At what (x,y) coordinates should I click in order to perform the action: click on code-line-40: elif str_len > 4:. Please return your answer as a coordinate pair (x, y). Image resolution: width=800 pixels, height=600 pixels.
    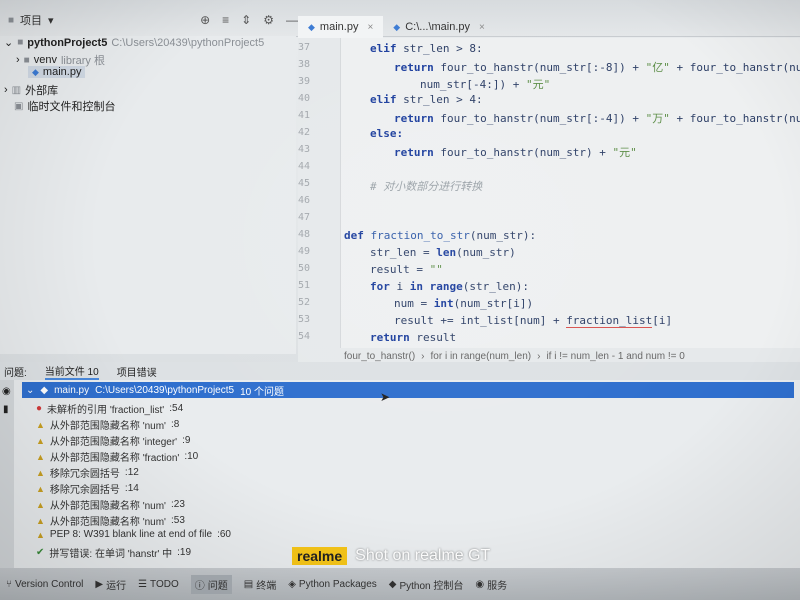
    Looking at the image, I should click on (426, 99).